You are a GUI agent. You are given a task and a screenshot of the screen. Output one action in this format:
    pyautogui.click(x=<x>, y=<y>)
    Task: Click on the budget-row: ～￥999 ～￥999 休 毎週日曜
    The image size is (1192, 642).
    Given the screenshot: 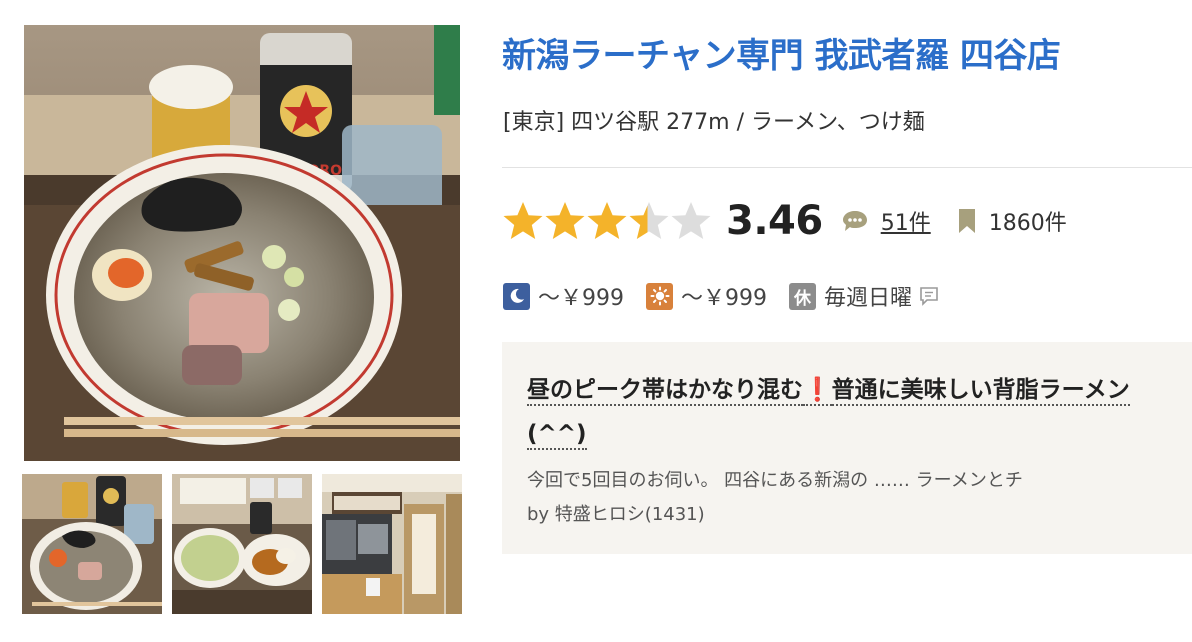 What is the action you would take?
    pyautogui.click(x=721, y=296)
    